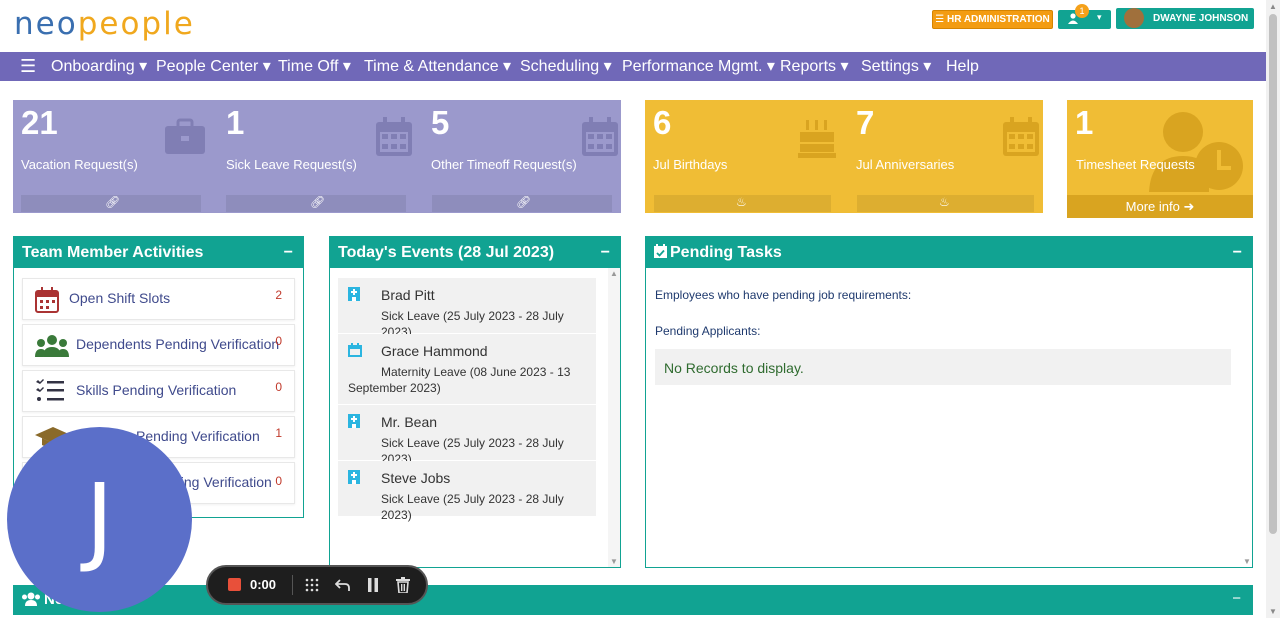  I want to click on more-info-link: More info ➜, so click(1160, 206).